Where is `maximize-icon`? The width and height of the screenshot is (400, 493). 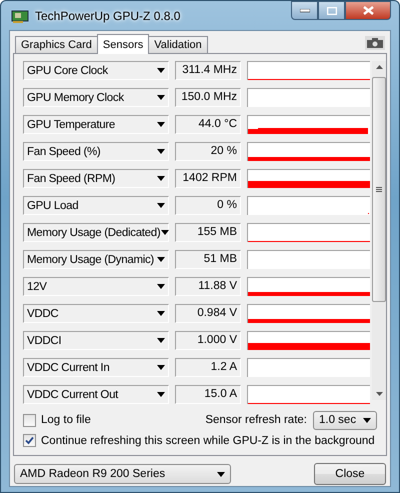 maximize-icon is located at coordinates (331, 10).